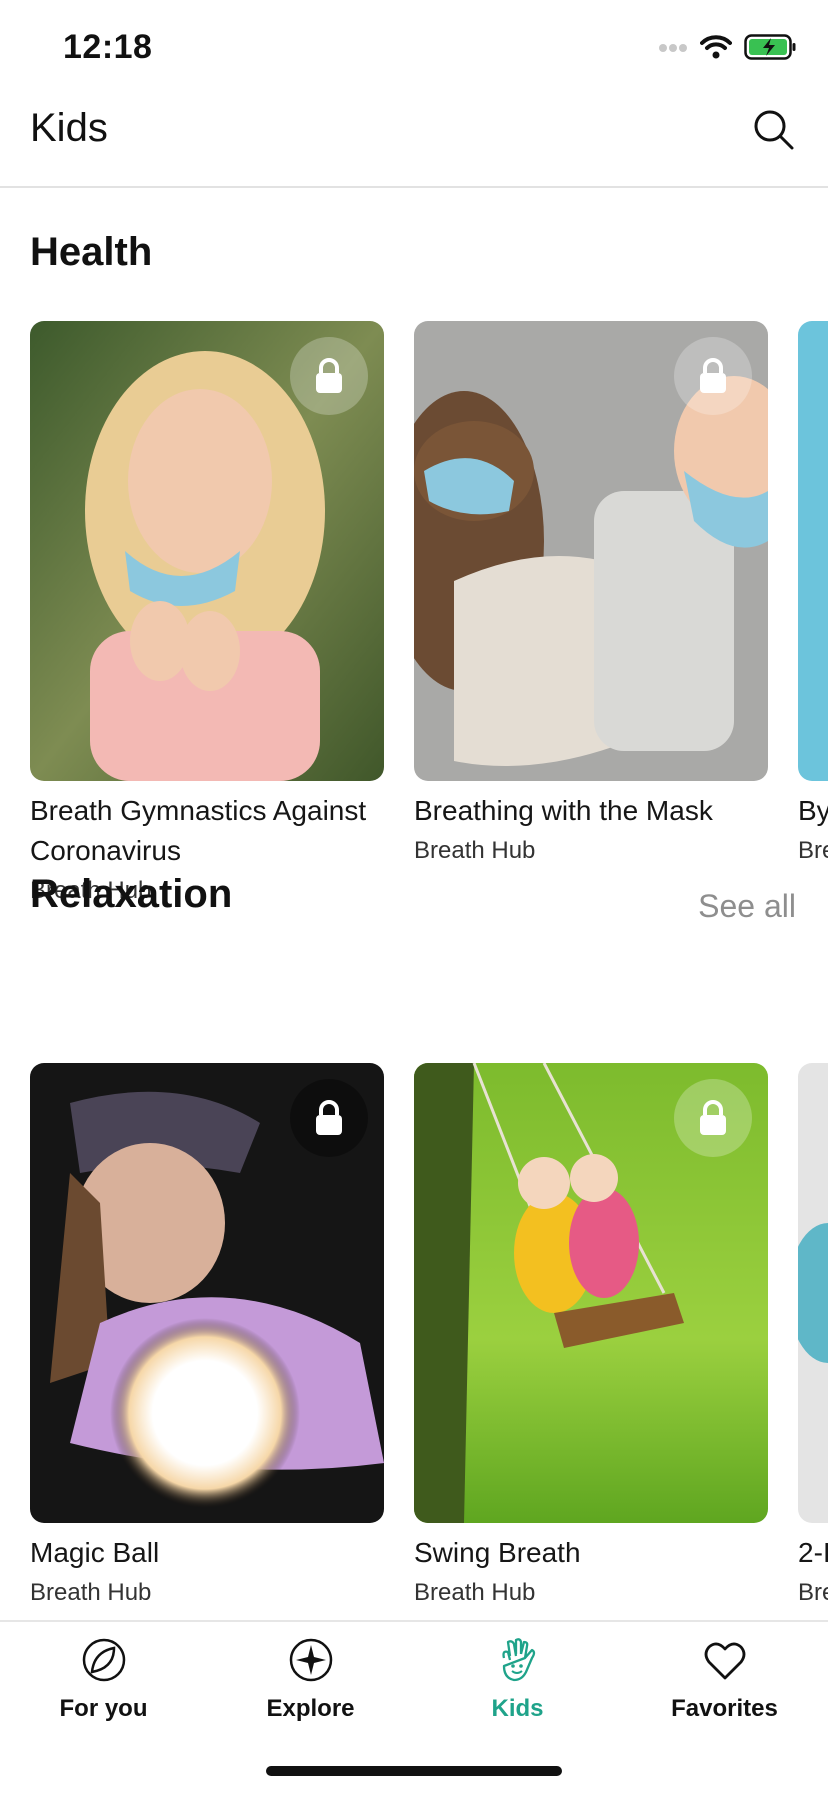 The width and height of the screenshot is (828, 1794). Describe the element at coordinates (716, 49) in the screenshot. I see `wifi-icon` at that location.